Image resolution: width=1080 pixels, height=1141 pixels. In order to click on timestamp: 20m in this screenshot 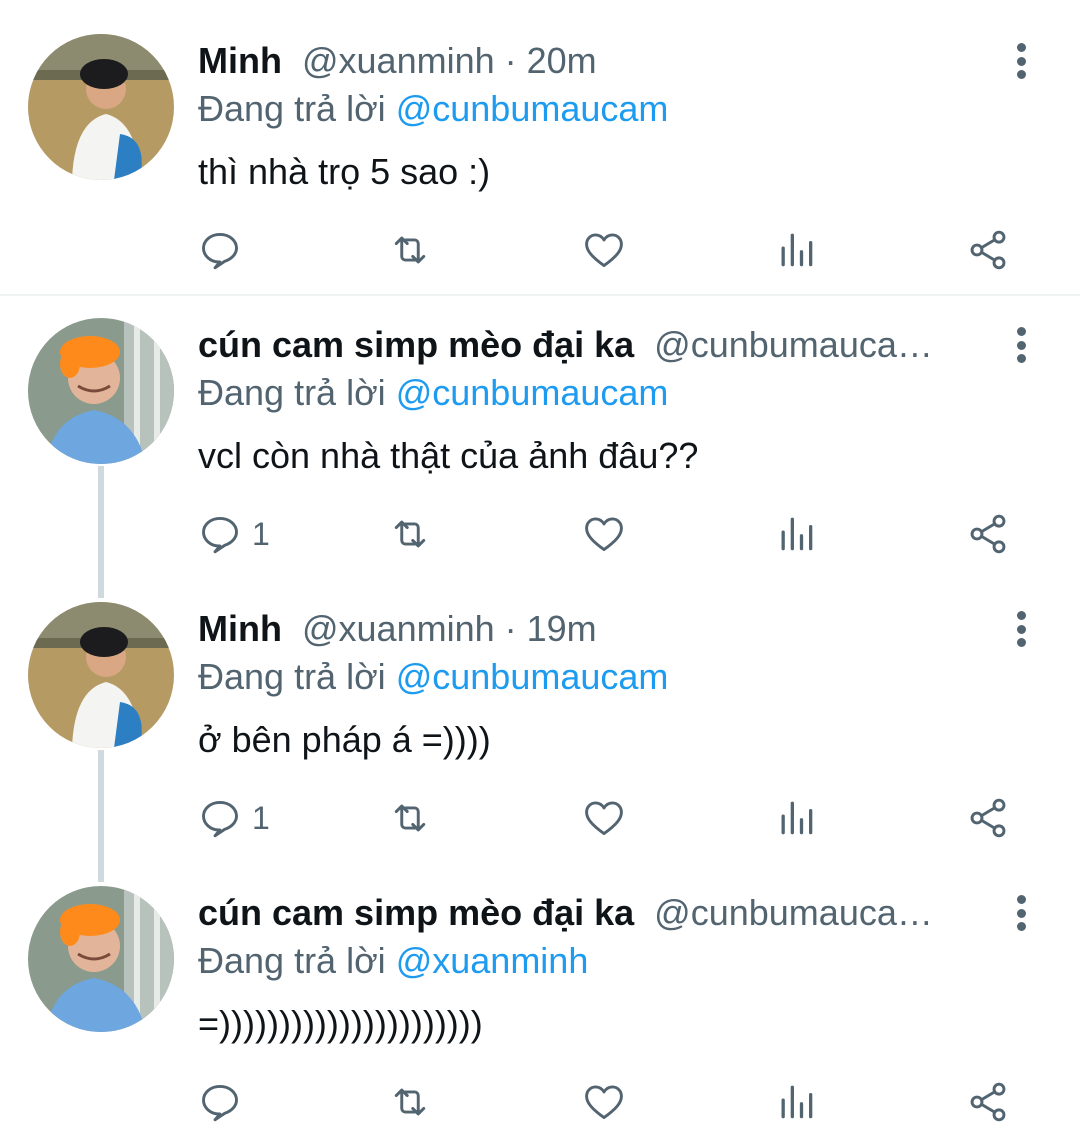, I will do `click(562, 61)`.